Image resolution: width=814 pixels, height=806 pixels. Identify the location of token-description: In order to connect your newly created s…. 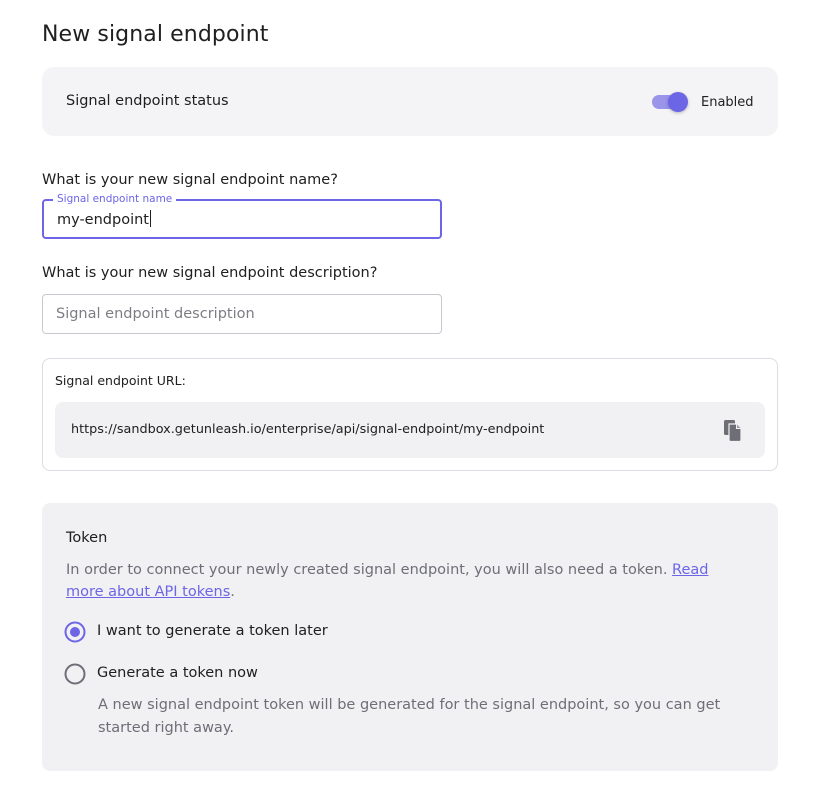
(406, 581).